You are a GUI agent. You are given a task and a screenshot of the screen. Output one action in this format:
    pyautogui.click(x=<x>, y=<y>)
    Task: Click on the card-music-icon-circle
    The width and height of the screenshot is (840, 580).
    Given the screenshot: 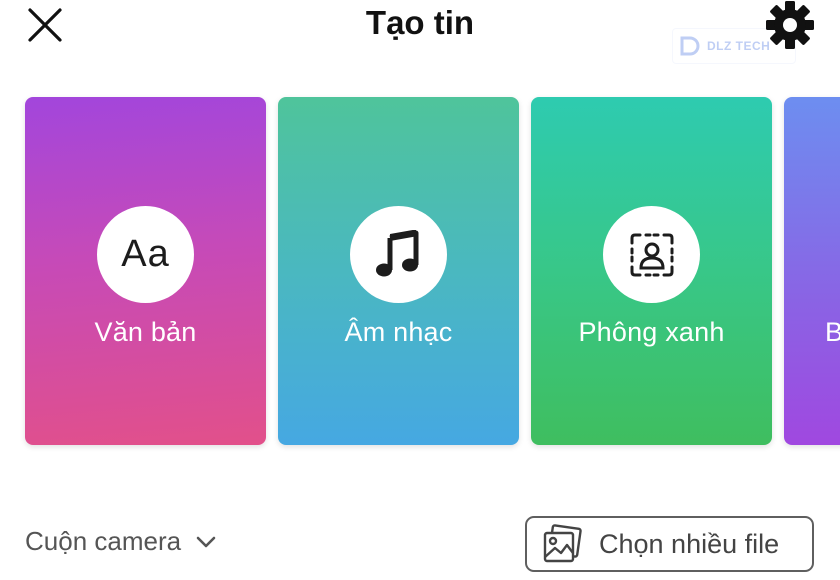 What is the action you would take?
    pyautogui.click(x=398, y=254)
    